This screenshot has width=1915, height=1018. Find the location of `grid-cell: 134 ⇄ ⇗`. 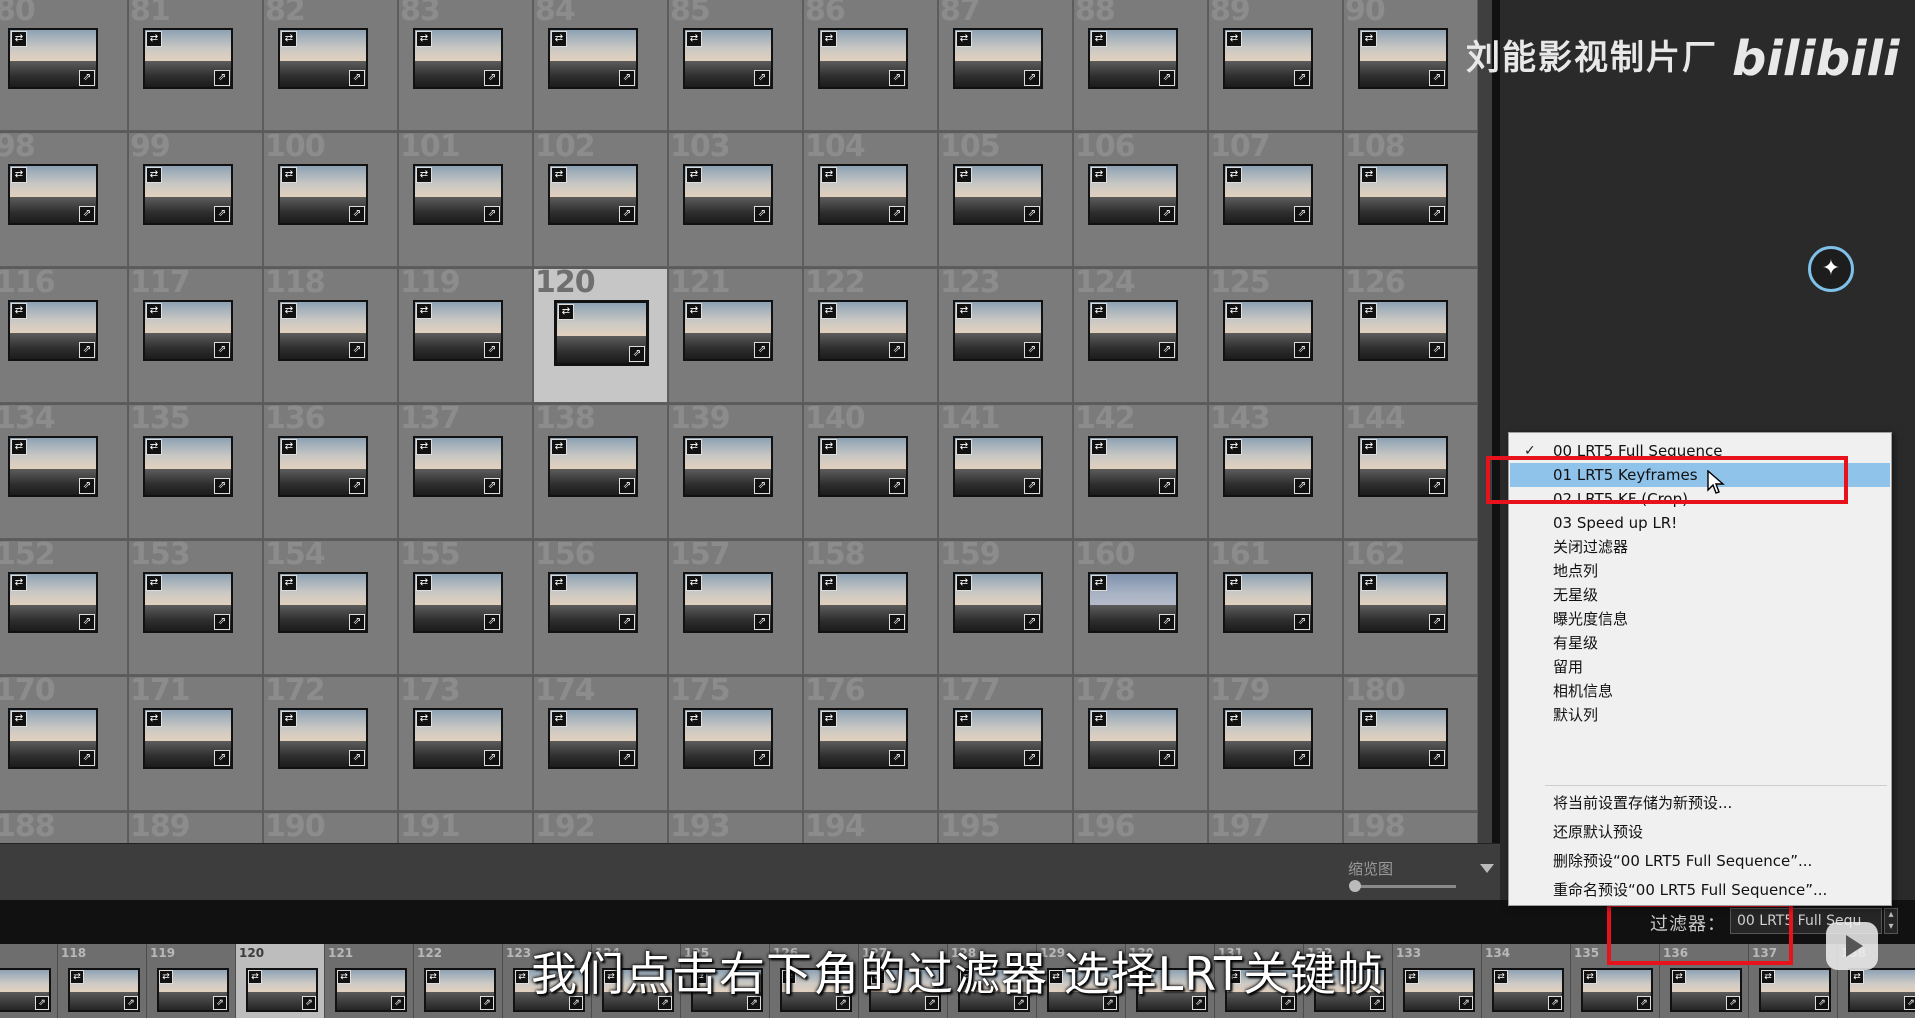

grid-cell: 134 ⇄ ⇗ is located at coordinates (64, 472).